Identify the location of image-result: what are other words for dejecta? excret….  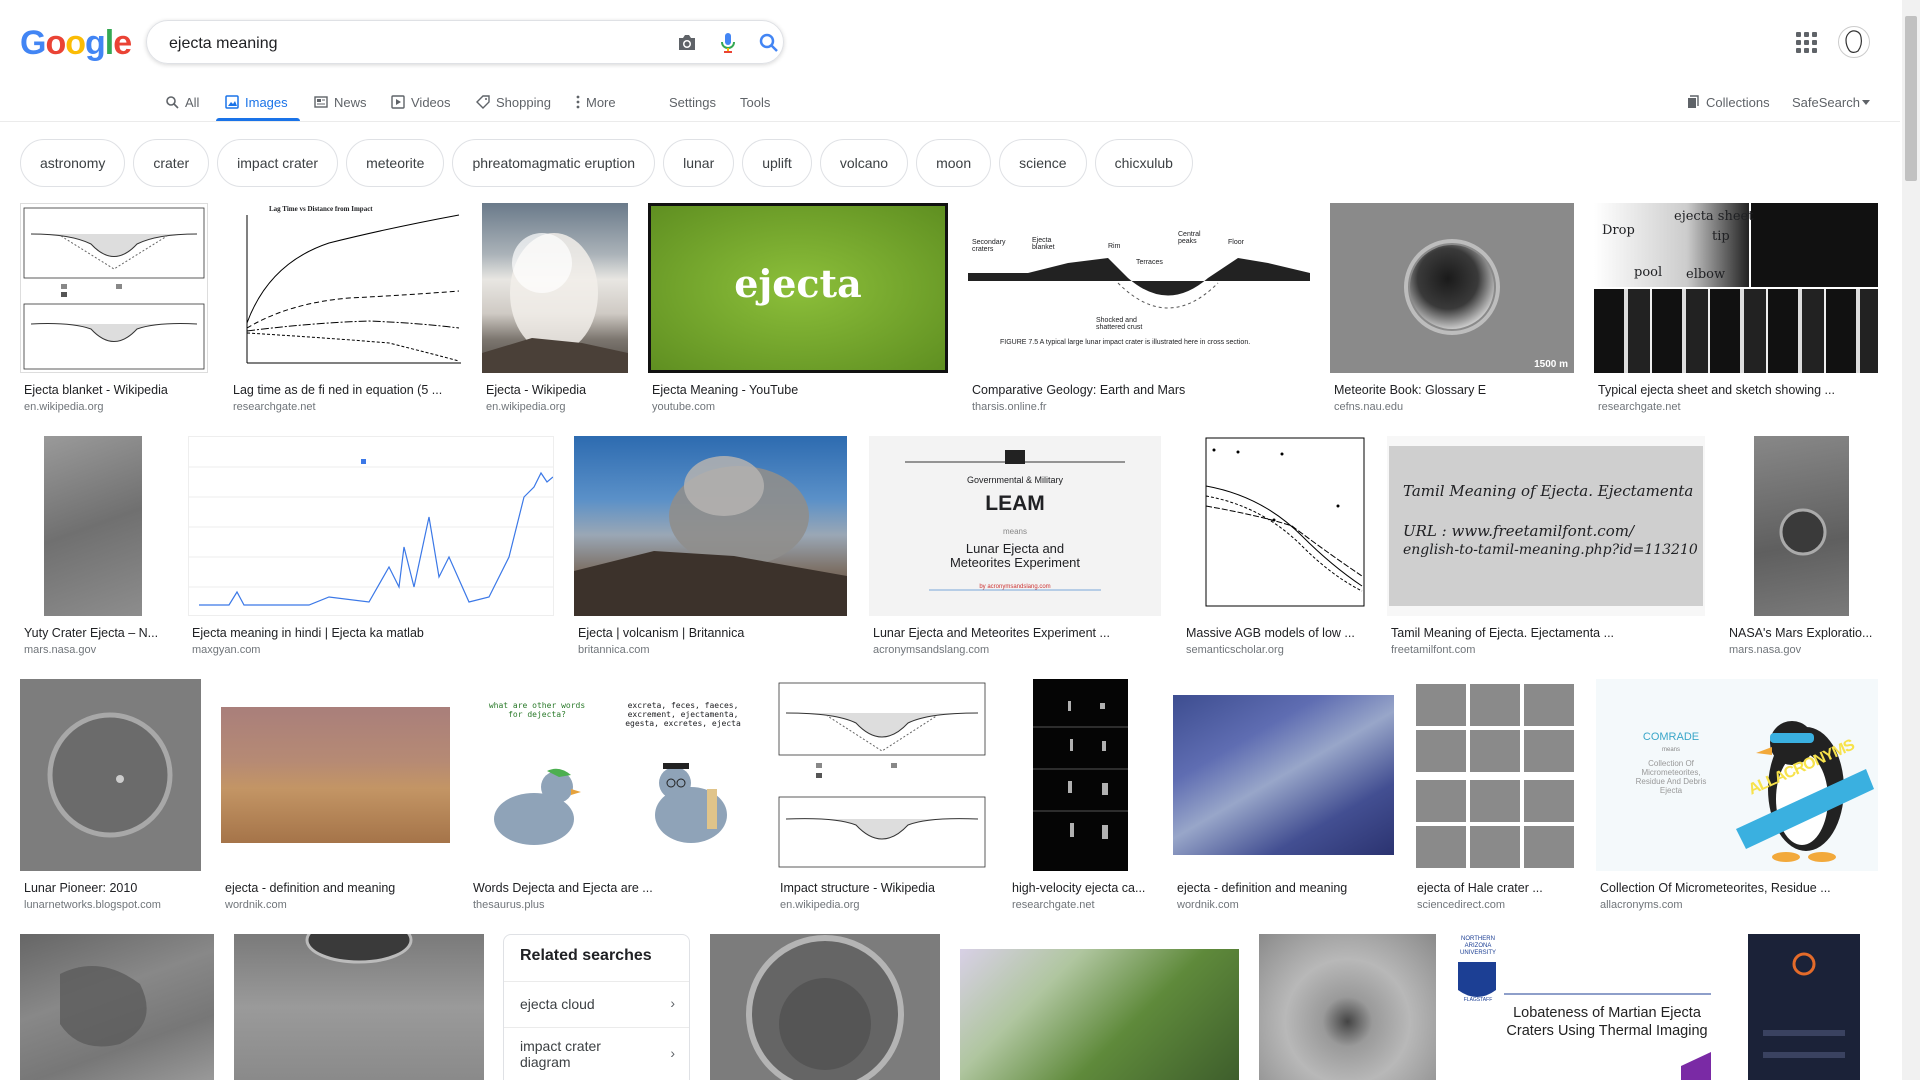
(613, 797).